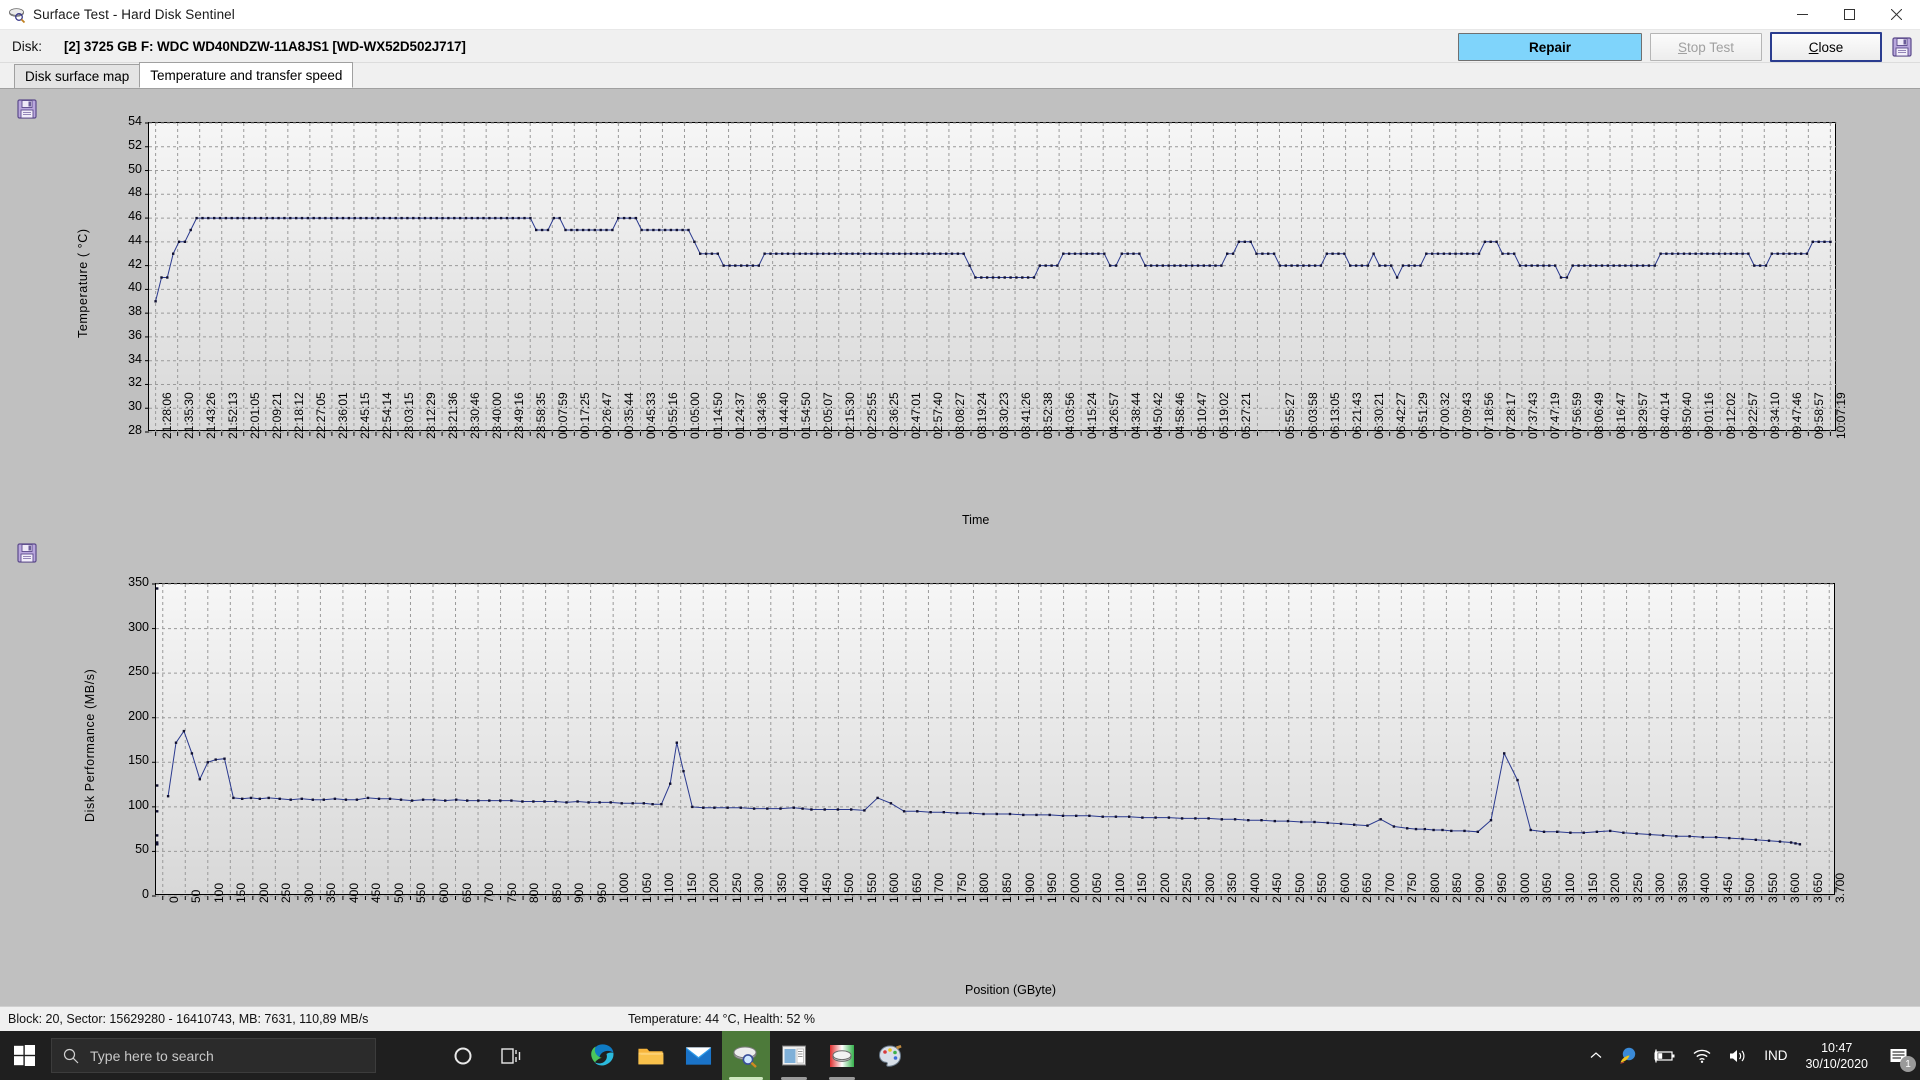 The width and height of the screenshot is (1920, 1080). I want to click on x-axis-tick-label: 1.100, so click(669, 887).